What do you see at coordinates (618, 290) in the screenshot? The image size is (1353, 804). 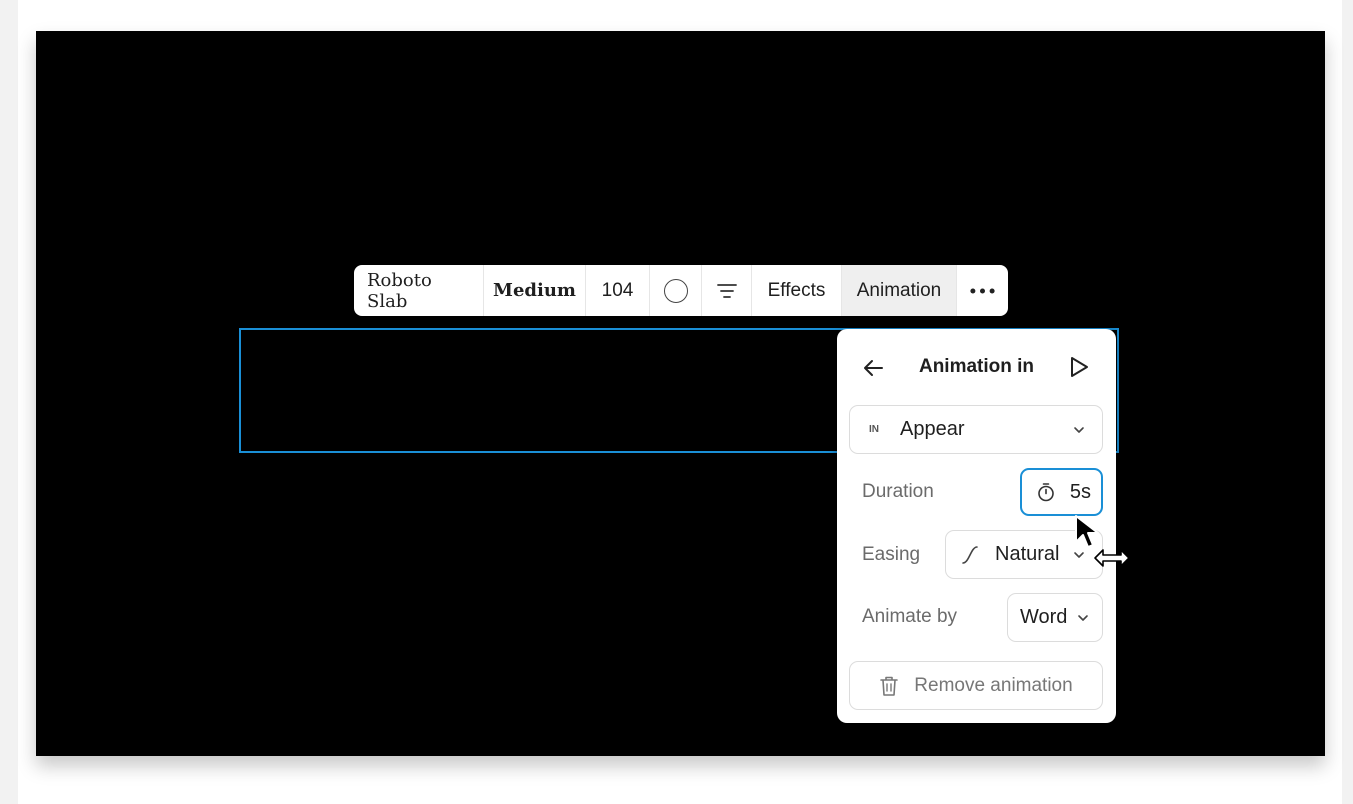 I see `font-size-input: 104` at bounding box center [618, 290].